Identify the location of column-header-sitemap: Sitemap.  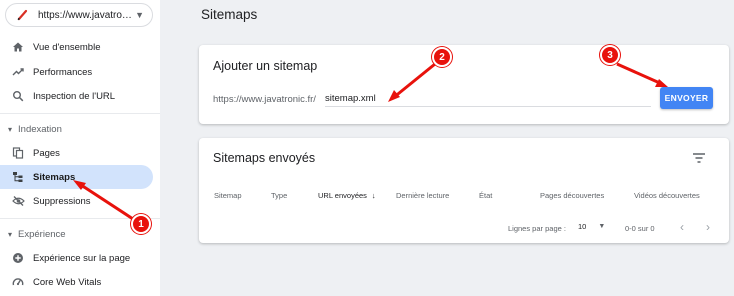
(228, 195).